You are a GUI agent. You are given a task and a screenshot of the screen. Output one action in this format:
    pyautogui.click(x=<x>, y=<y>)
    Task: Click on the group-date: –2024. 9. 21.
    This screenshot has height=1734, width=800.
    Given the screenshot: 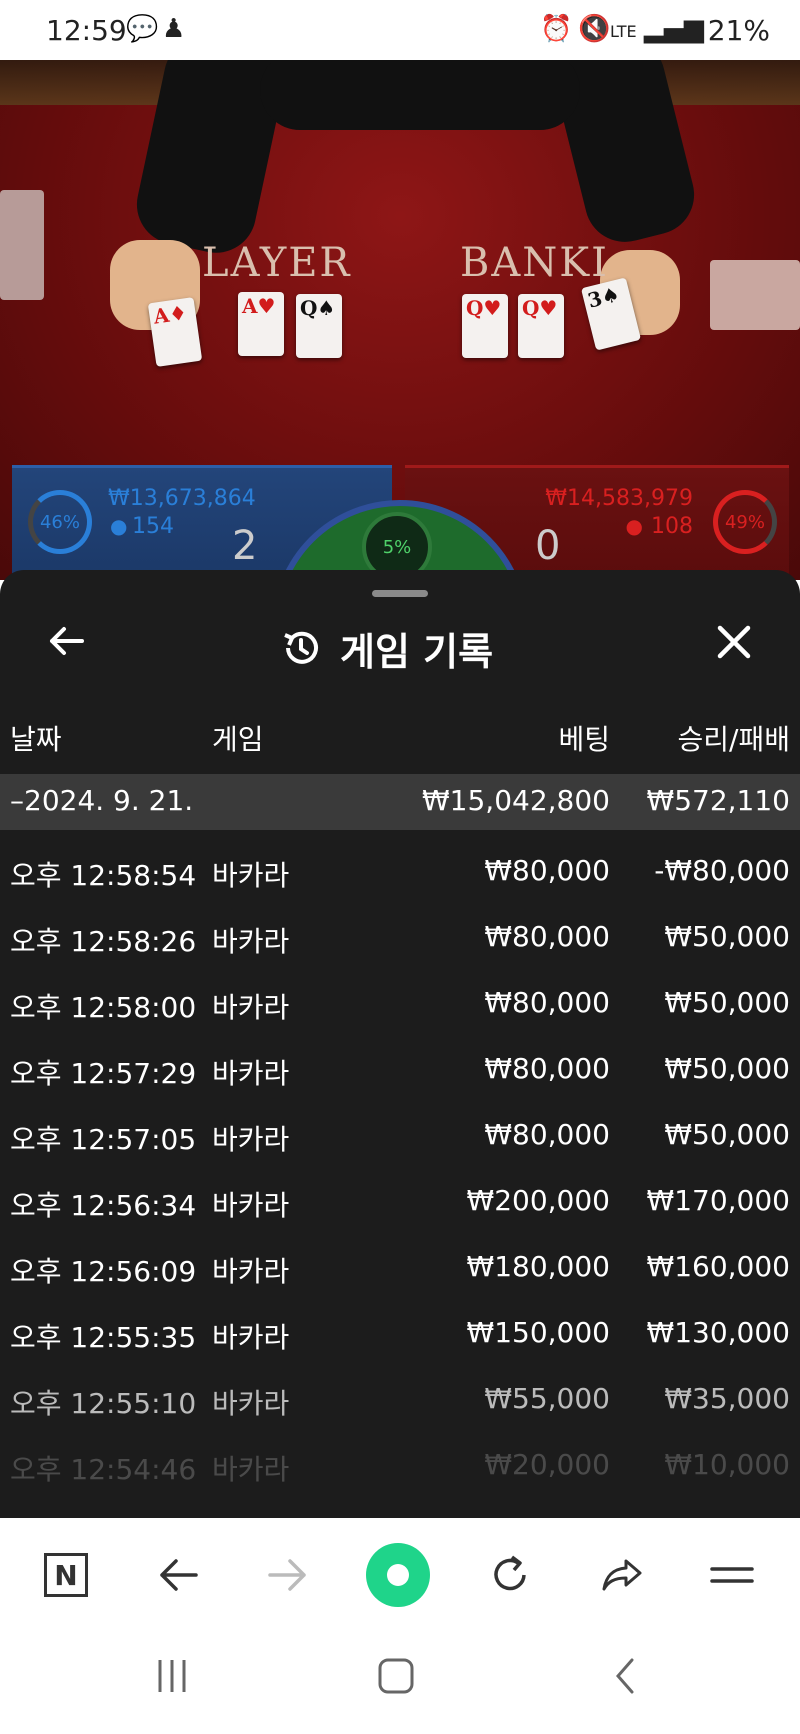 What is the action you would take?
    pyautogui.click(x=102, y=800)
    